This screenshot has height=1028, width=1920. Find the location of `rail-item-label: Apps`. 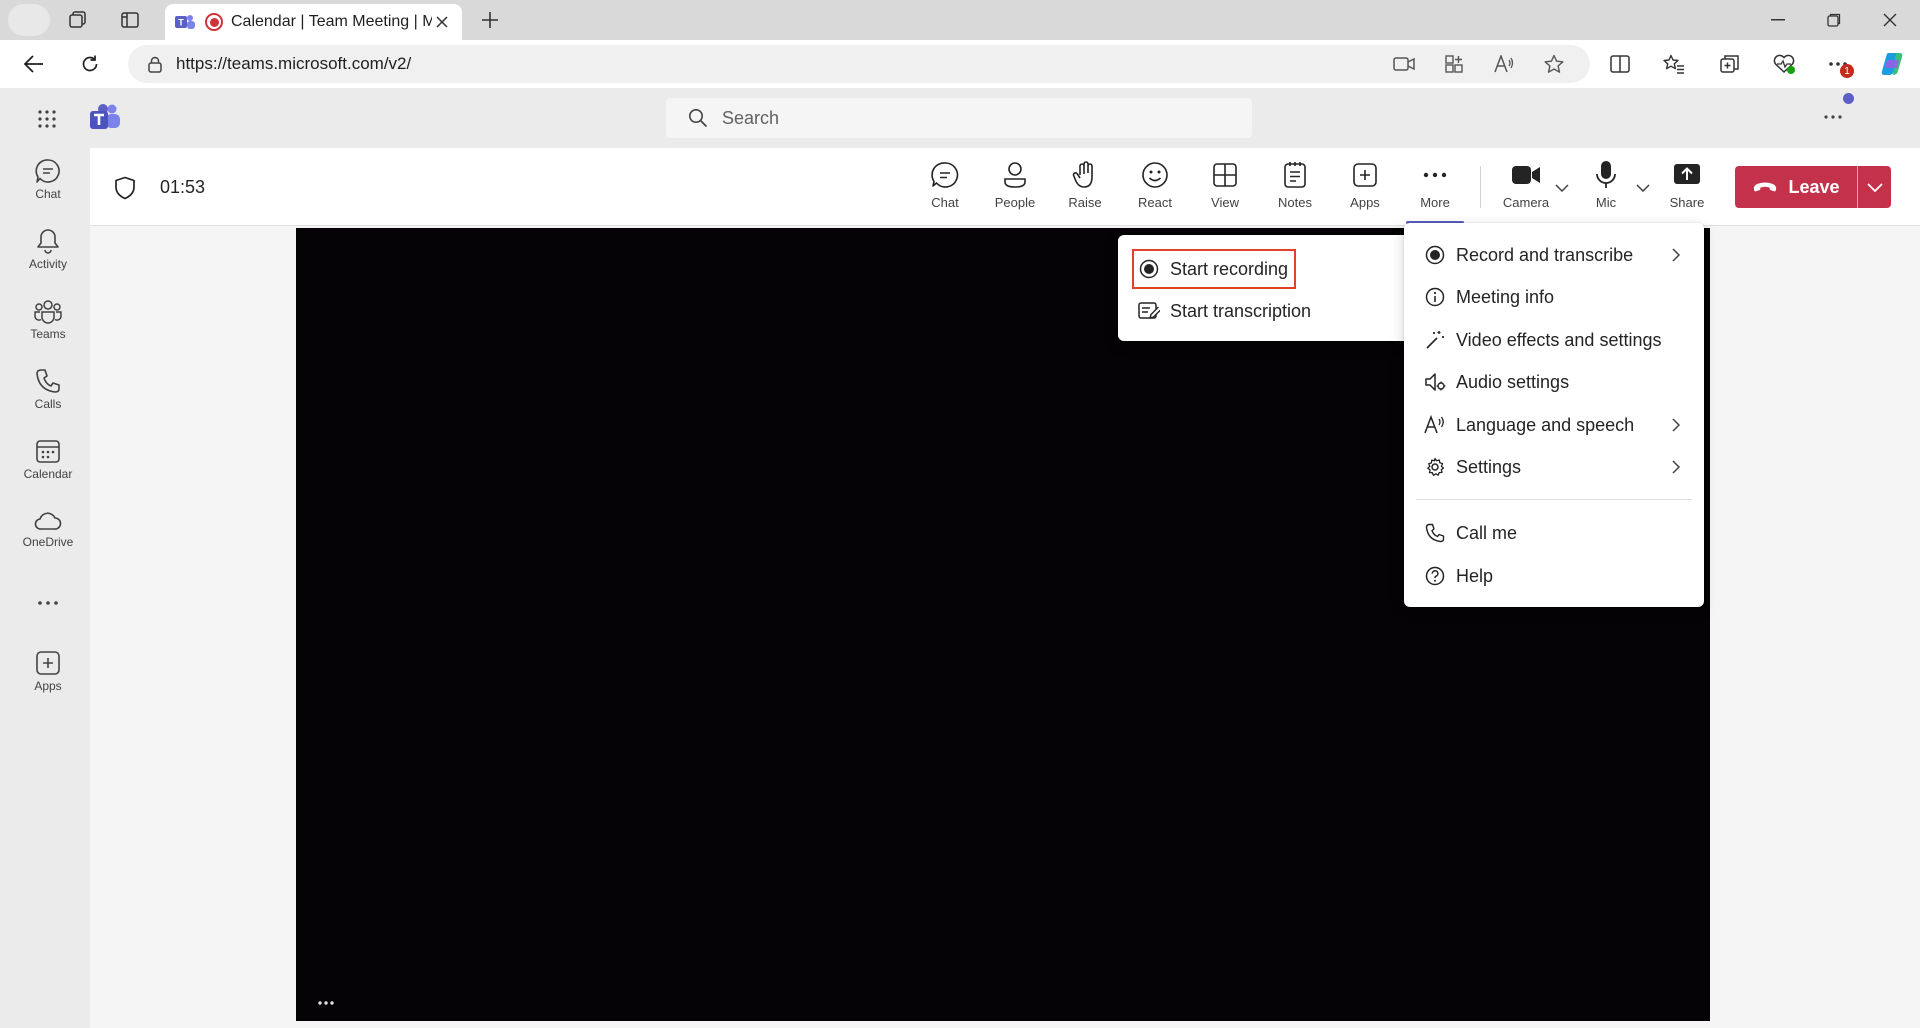

rail-item-label: Apps is located at coordinates (48, 686).